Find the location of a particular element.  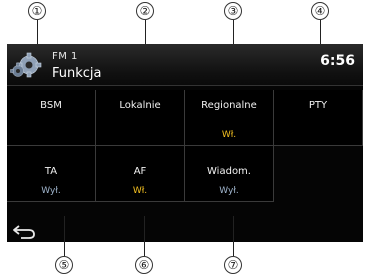

ta-status: Wył. is located at coordinates (51, 191).